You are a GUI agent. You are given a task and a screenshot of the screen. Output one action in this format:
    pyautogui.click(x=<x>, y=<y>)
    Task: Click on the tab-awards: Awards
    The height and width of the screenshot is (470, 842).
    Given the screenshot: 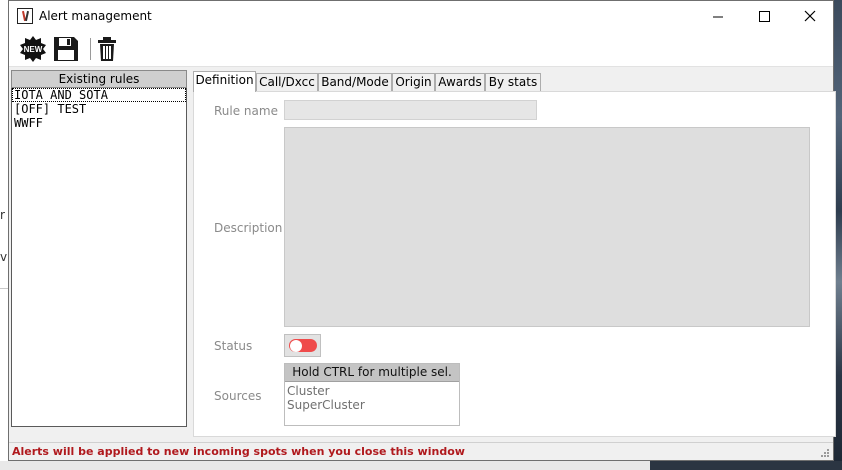 What is the action you would take?
    pyautogui.click(x=460, y=82)
    